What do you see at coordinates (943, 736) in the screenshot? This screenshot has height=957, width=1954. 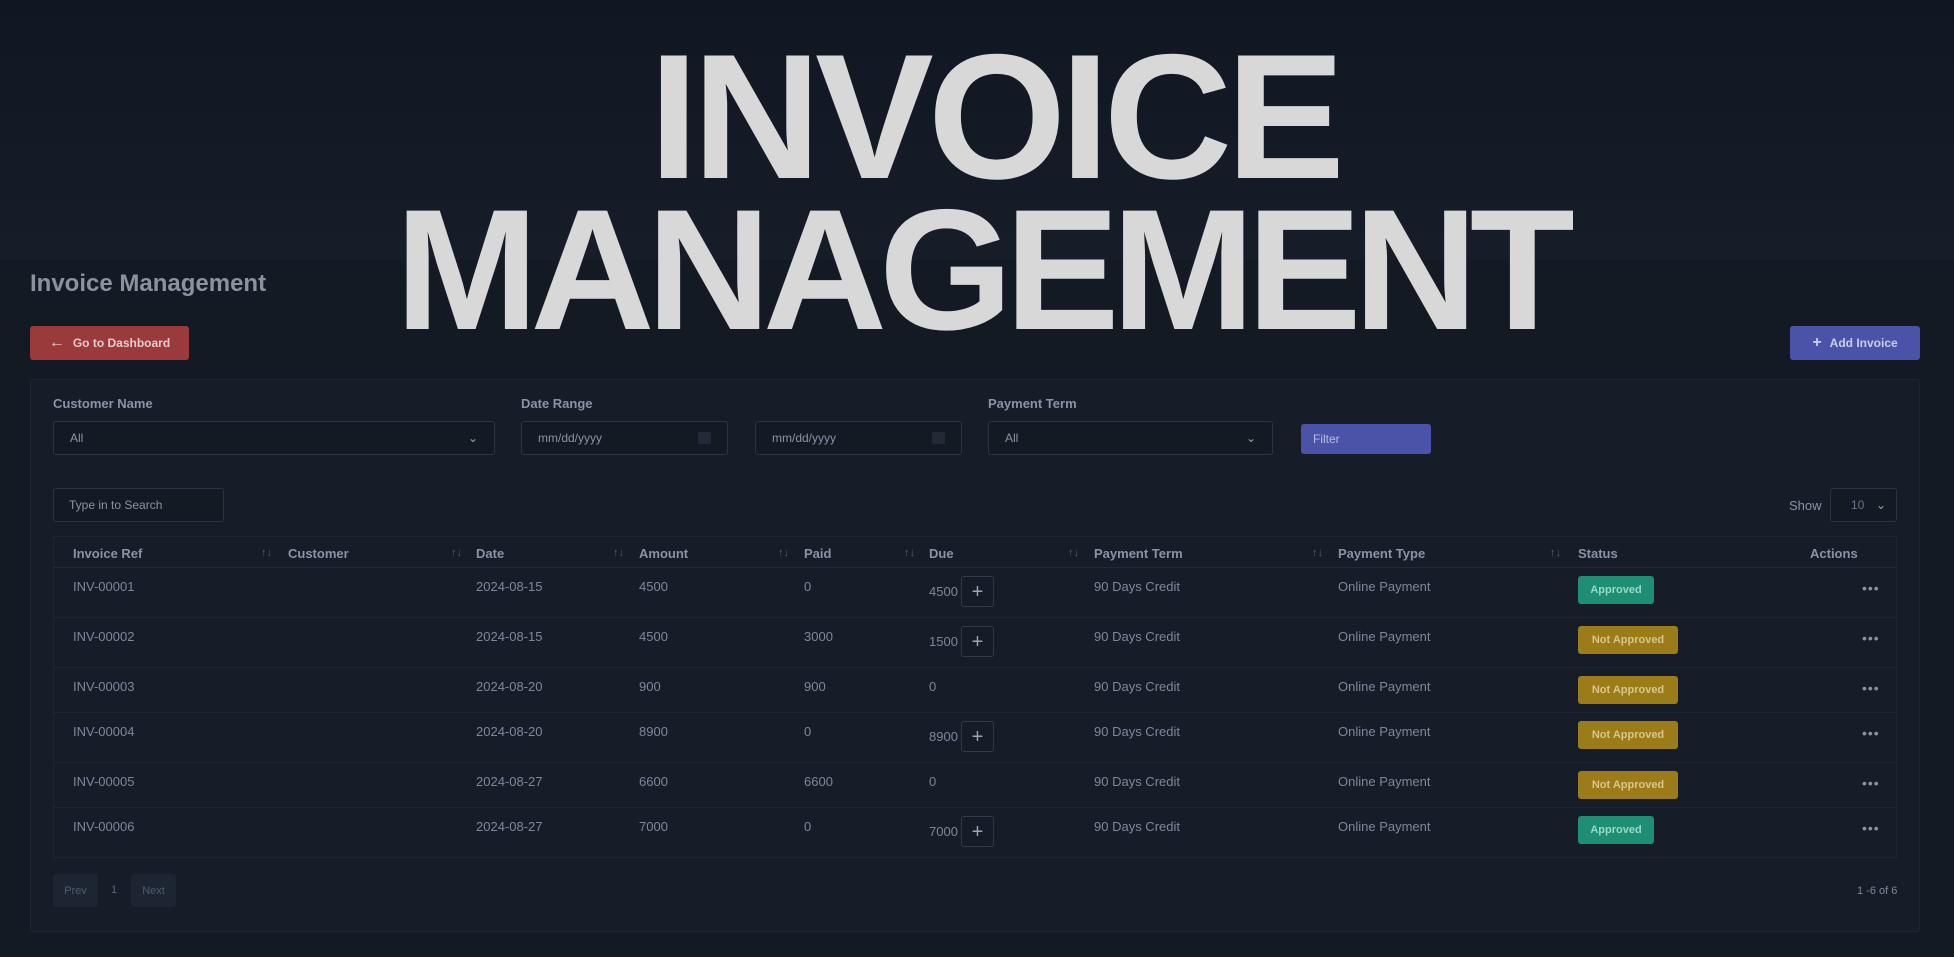 I see `due-value: 8900` at bounding box center [943, 736].